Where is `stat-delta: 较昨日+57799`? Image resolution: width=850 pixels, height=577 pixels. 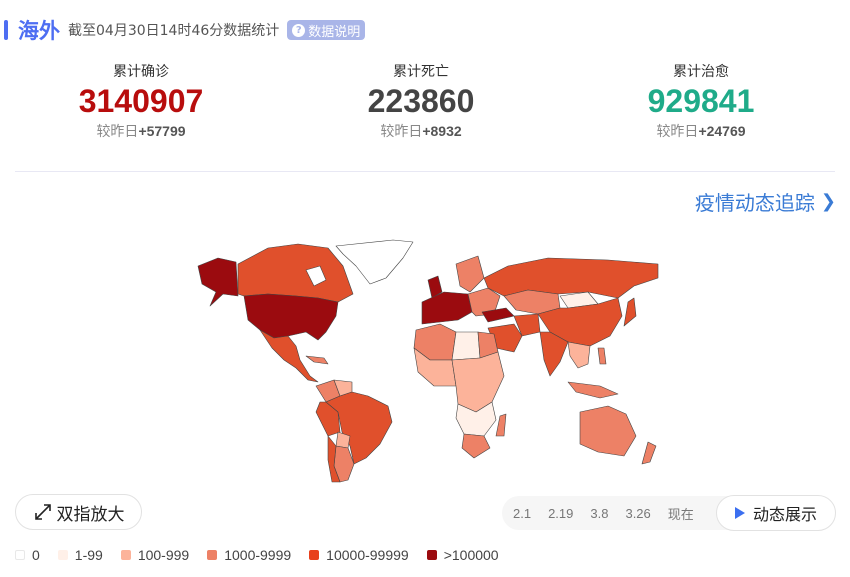
stat-delta: 较昨日+57799 is located at coordinates (141, 131).